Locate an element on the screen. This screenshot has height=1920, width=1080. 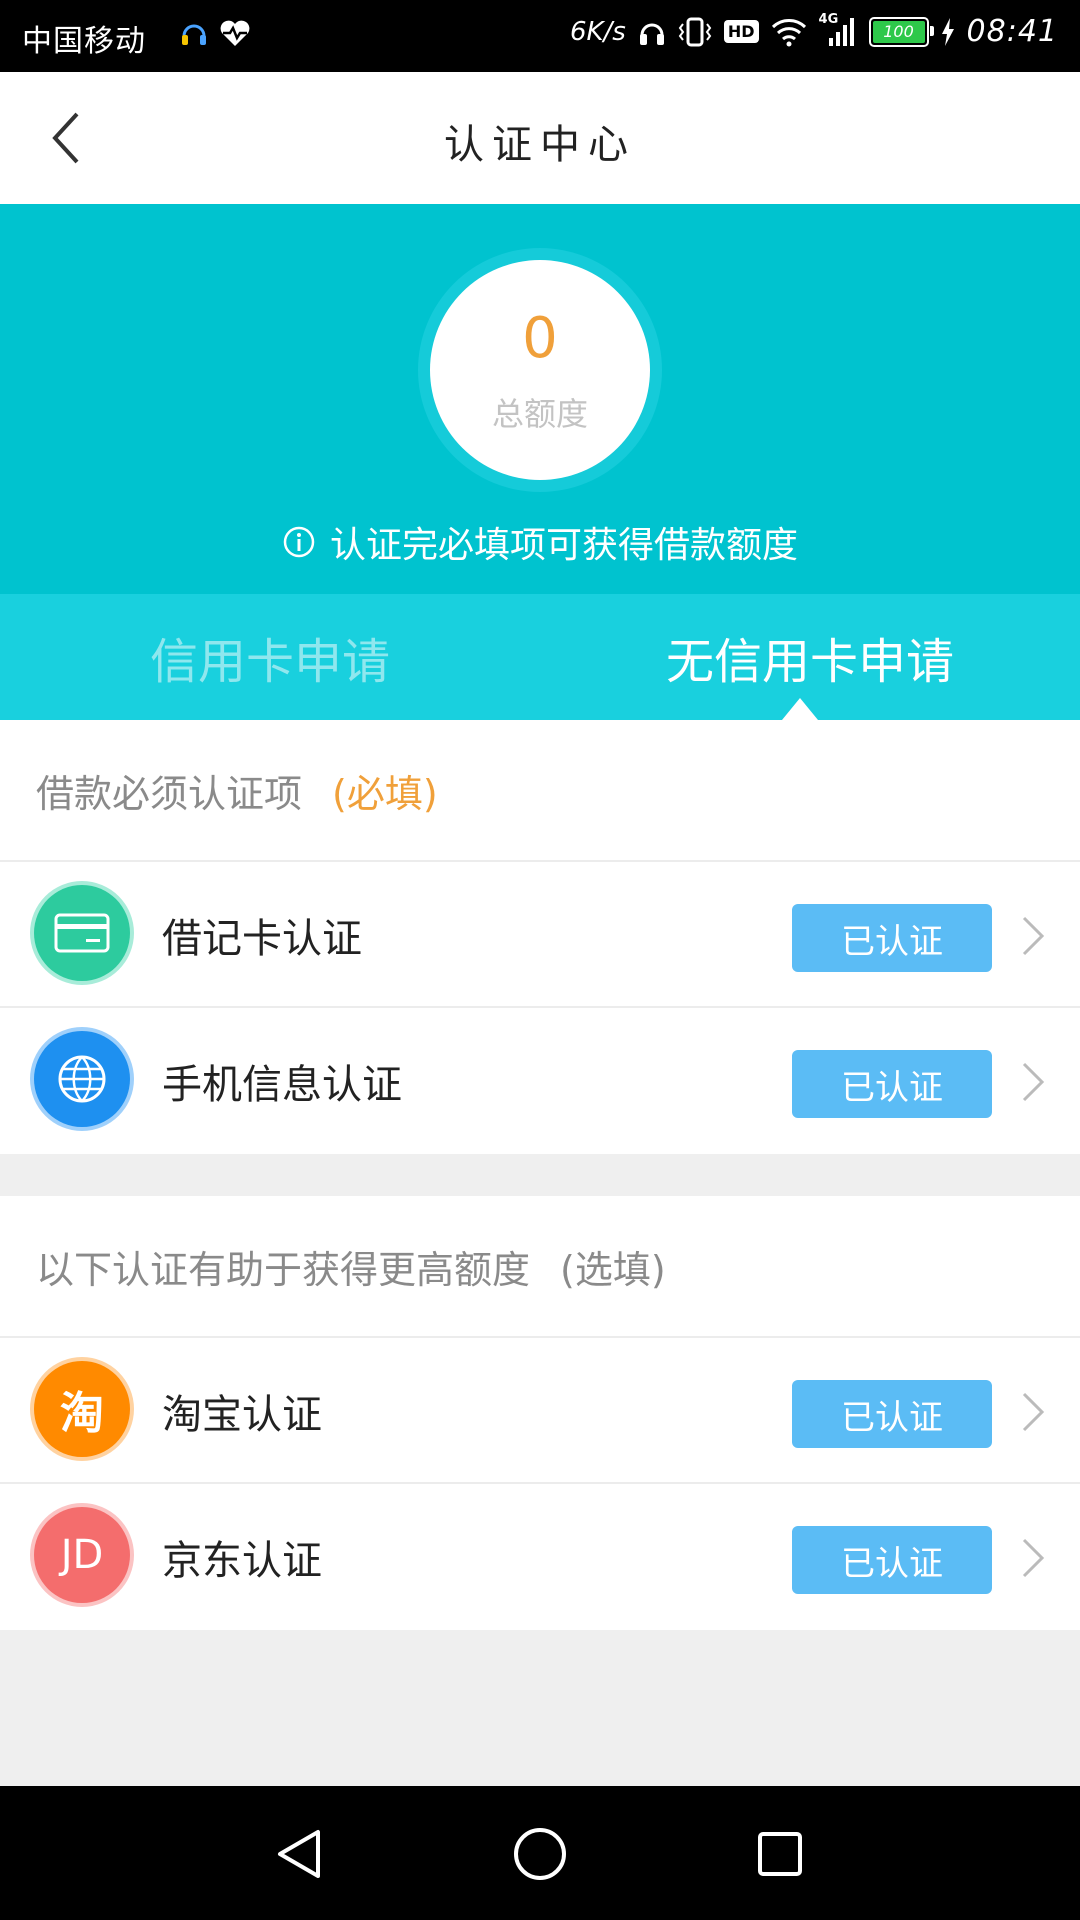
globe-phone-icon is located at coordinates (82, 1079).